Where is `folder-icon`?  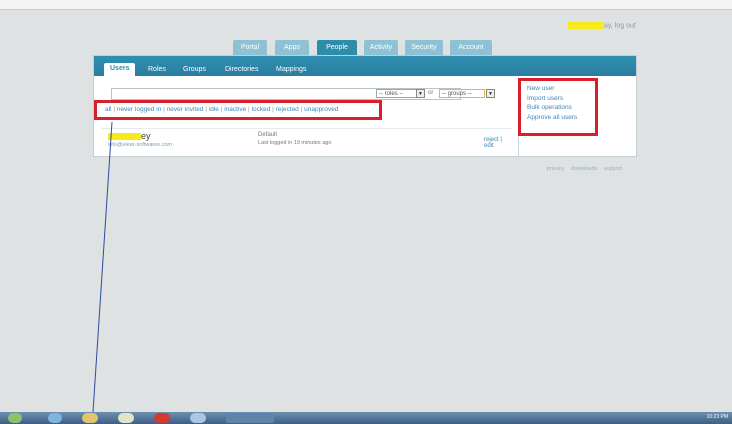
folder-icon is located at coordinates (90, 418).